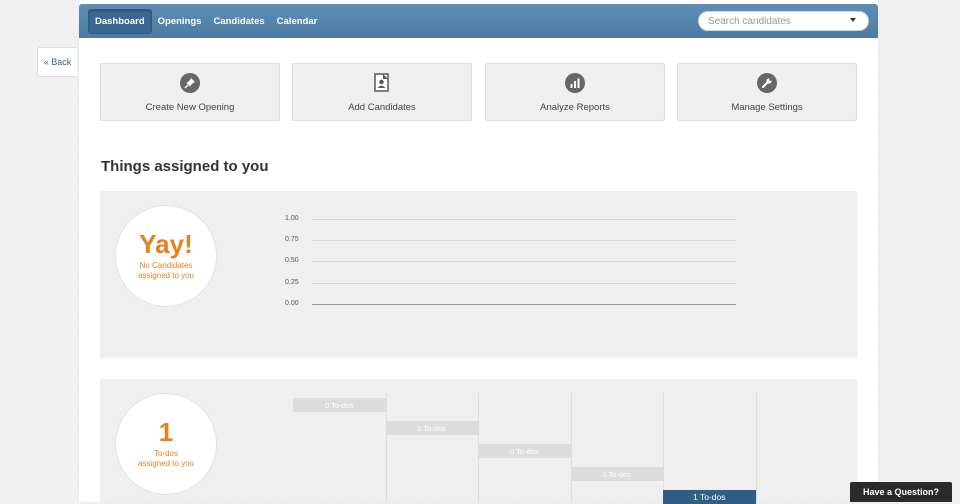 This screenshot has width=960, height=504. I want to click on search-placeholder: Search candidates, so click(749, 21).